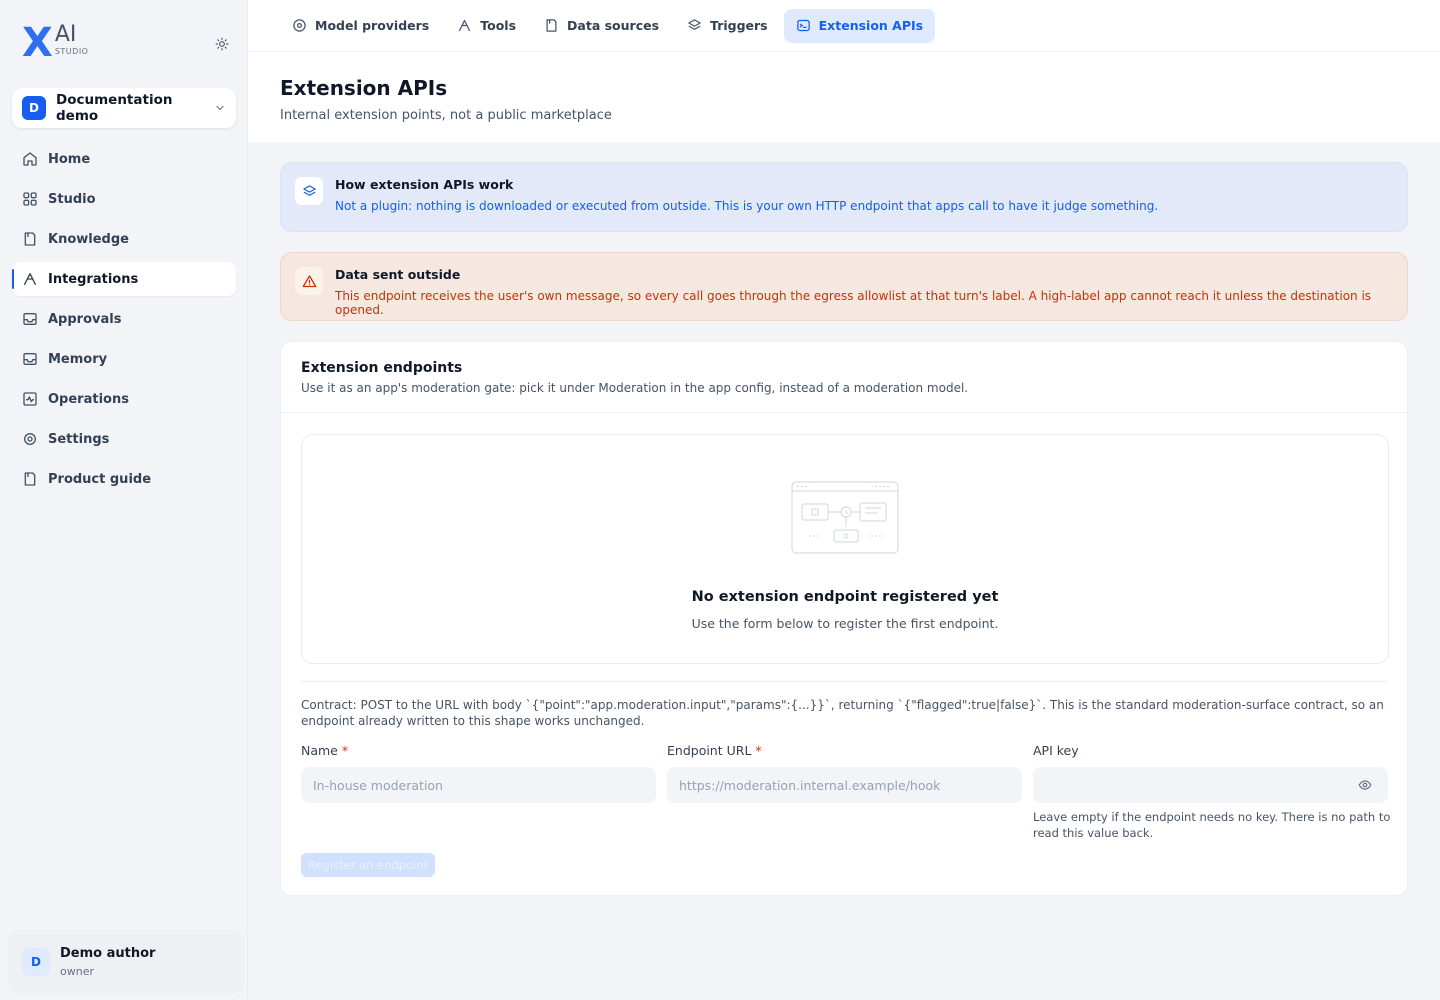 Image resolution: width=1440 pixels, height=1000 pixels. Describe the element at coordinates (319, 750) in the screenshot. I see `name-label-text: Name` at that location.